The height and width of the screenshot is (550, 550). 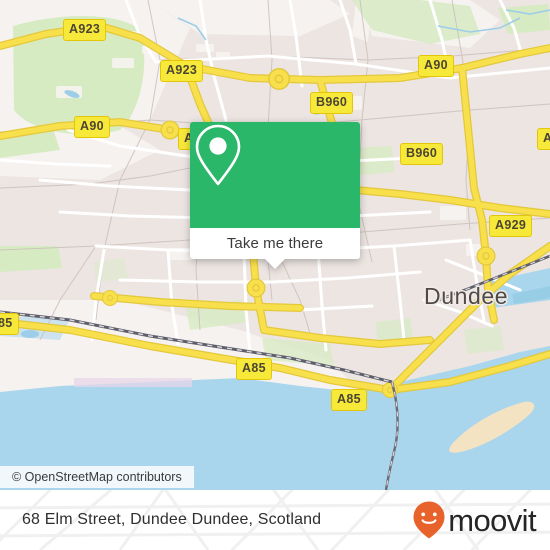 I want to click on osm-attribution-text: © OpenStreetMap contributors, so click(x=97, y=477).